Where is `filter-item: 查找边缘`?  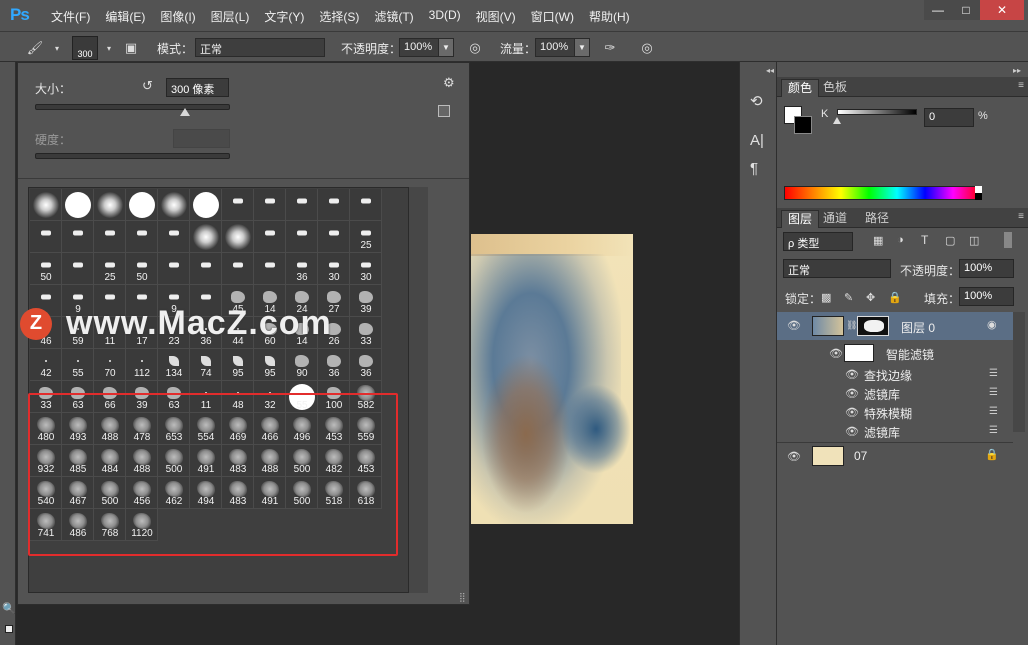 filter-item: 查找边缘 is located at coordinates (888, 375).